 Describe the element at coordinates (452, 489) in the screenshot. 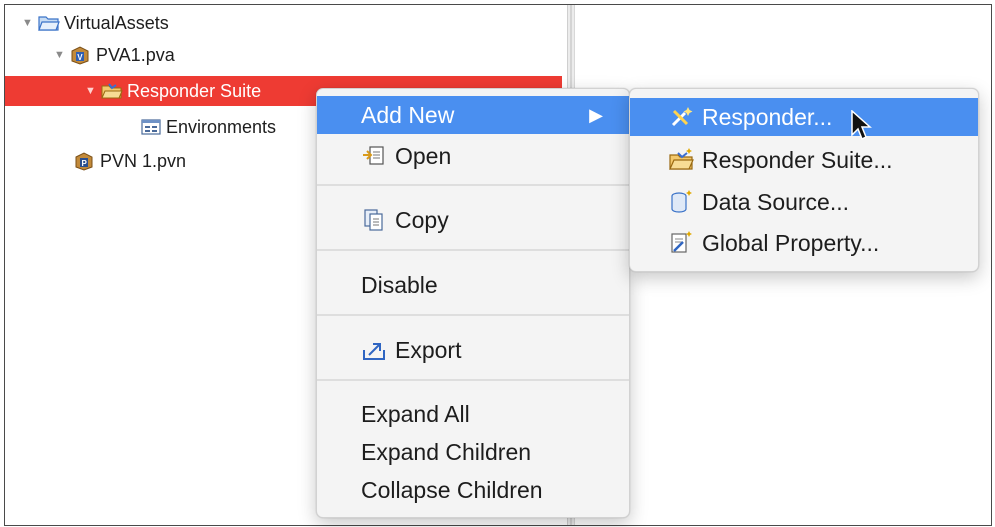

I see `menu-item-label: Collapse Children` at that location.